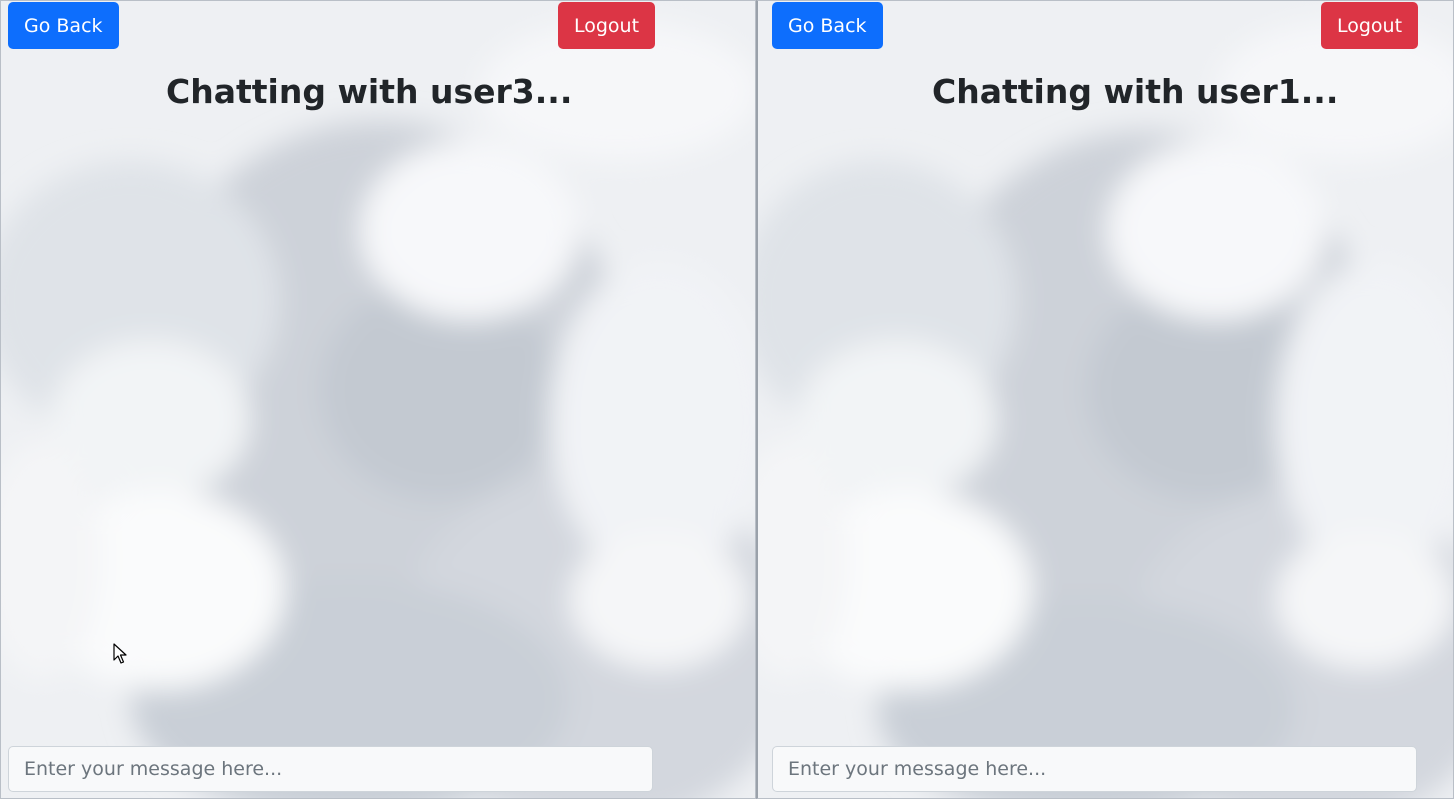 The width and height of the screenshot is (1454, 799). What do you see at coordinates (120, 656) in the screenshot?
I see `mouse-pointer-icon` at bounding box center [120, 656].